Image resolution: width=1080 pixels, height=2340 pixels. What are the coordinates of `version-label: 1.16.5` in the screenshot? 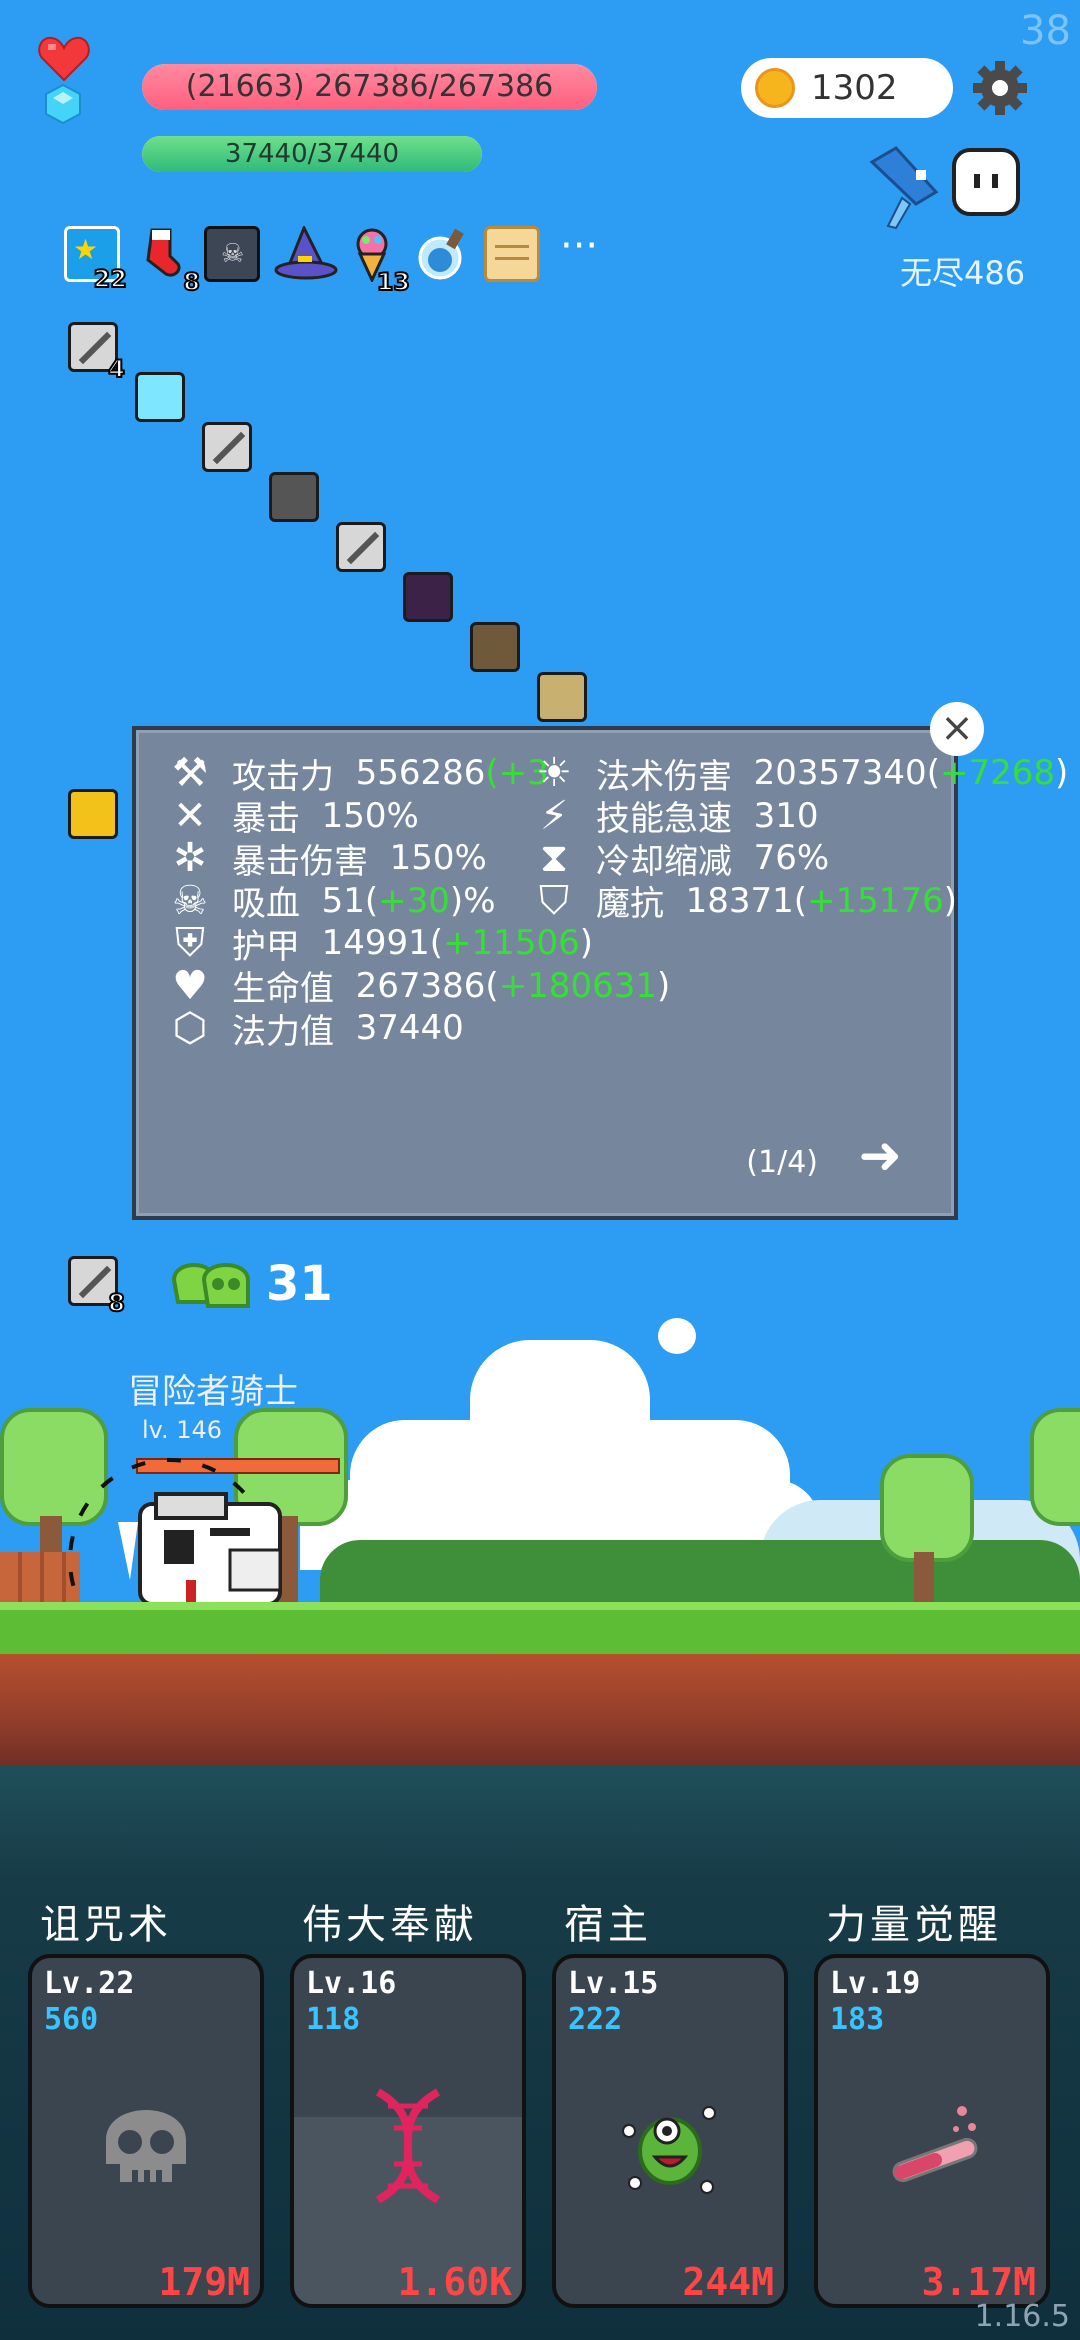 It's located at (1022, 2316).